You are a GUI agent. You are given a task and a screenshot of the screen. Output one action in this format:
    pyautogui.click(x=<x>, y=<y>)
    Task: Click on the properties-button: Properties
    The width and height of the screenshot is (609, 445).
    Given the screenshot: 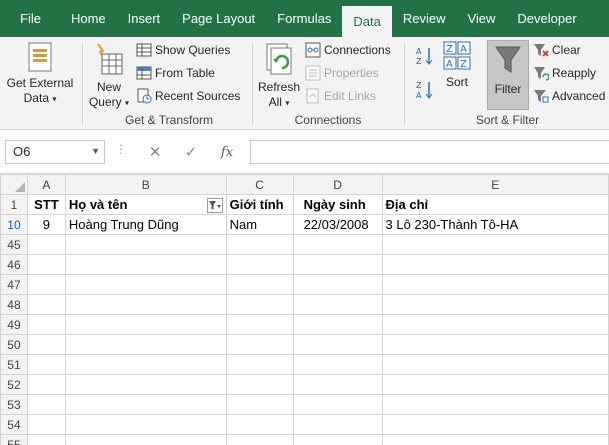 What is the action you would take?
    pyautogui.click(x=342, y=73)
    